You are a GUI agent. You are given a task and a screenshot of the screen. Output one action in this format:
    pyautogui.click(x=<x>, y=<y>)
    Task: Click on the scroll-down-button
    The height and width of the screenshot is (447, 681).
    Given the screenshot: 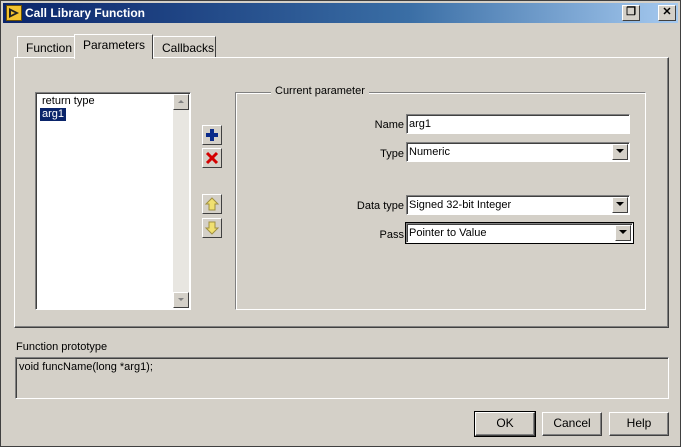 What is the action you would take?
    pyautogui.click(x=181, y=300)
    